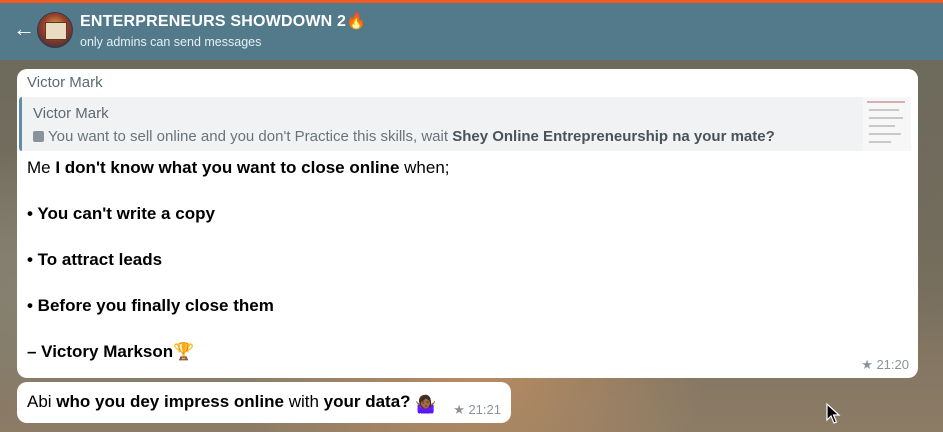 This screenshot has width=943, height=432. Describe the element at coordinates (477, 409) in the screenshot. I see `message-timestamp: ★ 21:21` at that location.